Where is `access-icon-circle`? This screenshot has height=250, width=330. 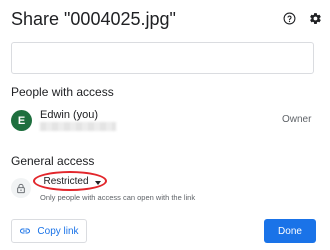
access-icon-circle is located at coordinates (21, 188).